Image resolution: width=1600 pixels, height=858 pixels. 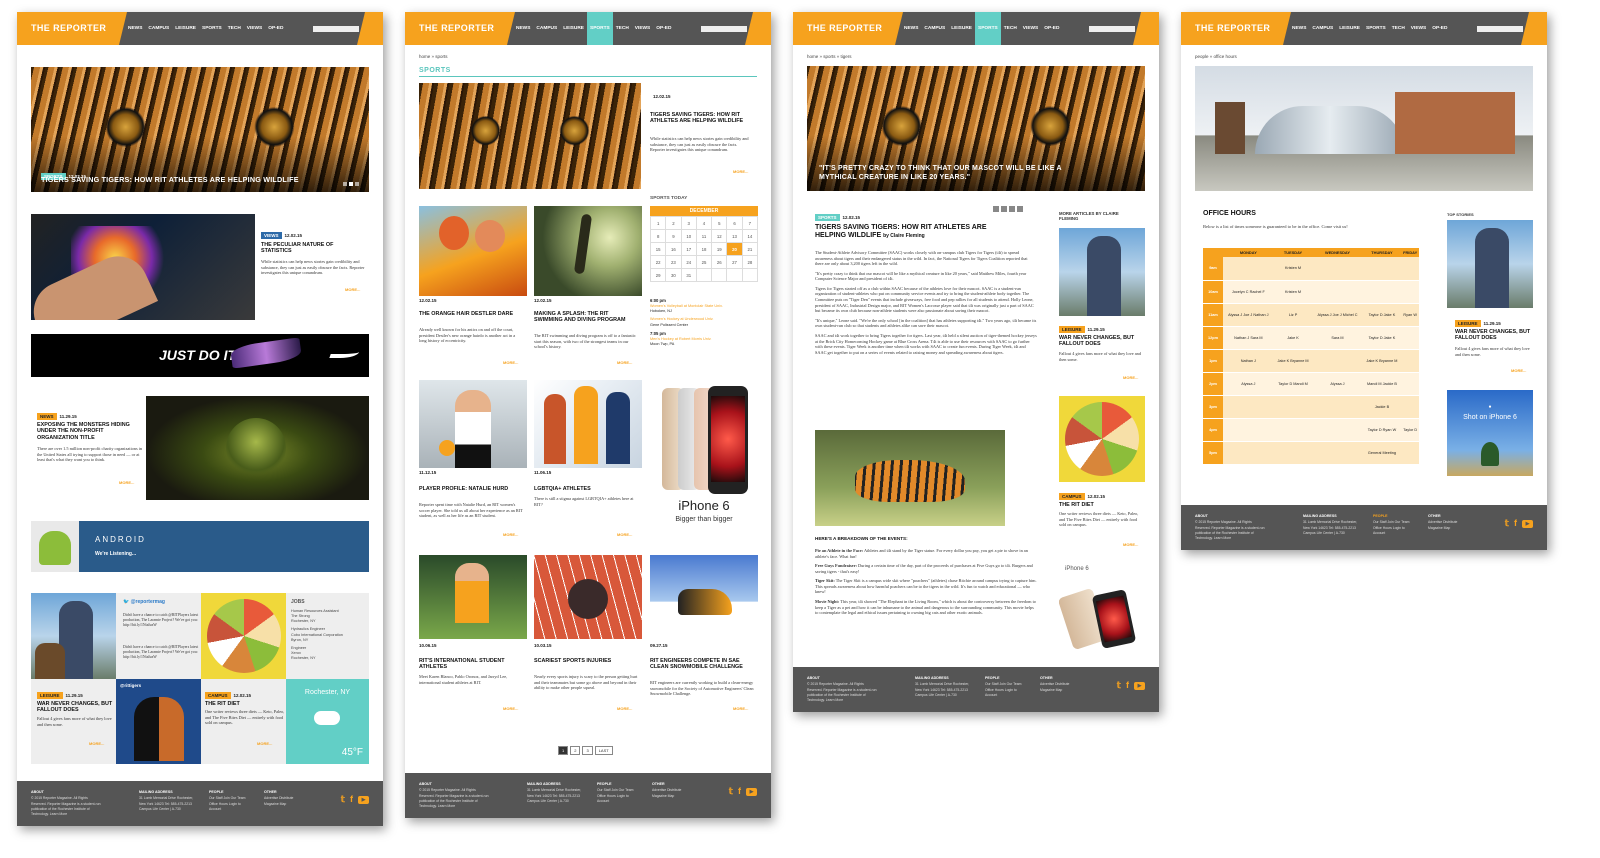 I want to click on article2-tag: NEWS, so click(x=47, y=416).